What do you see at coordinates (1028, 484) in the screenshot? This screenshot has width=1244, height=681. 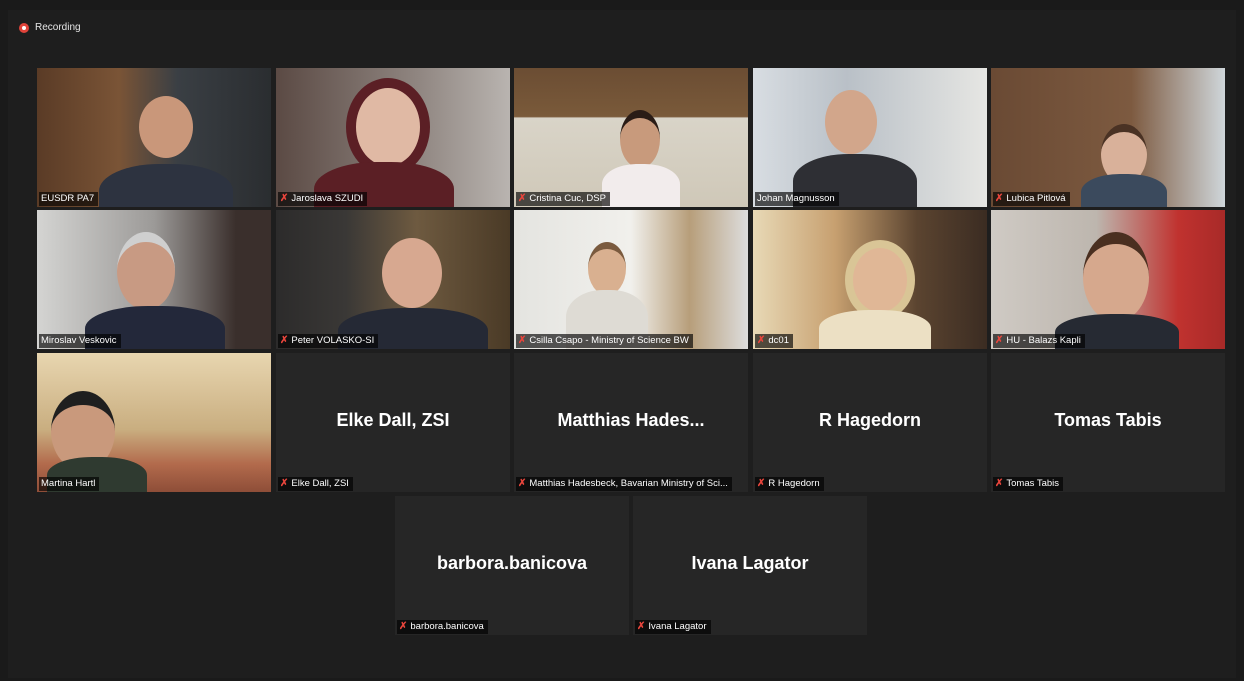 I see `participant-name: ✗ Tomas Tabis` at bounding box center [1028, 484].